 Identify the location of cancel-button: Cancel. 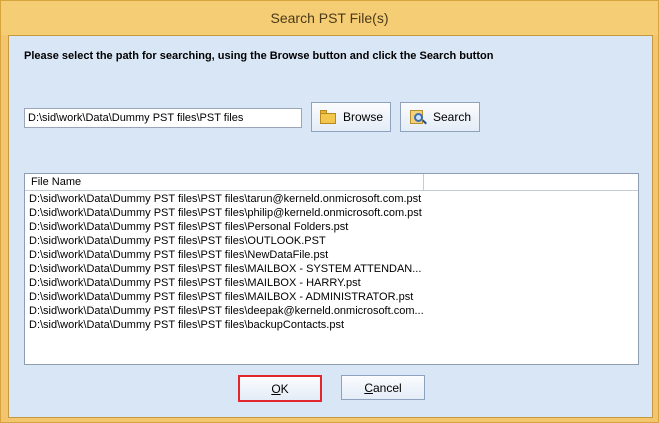
(383, 387).